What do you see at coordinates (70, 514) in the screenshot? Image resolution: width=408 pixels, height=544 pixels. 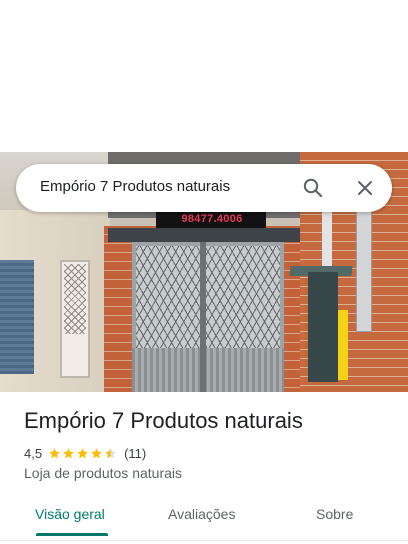 I see `tab-overview: Visão geral` at bounding box center [70, 514].